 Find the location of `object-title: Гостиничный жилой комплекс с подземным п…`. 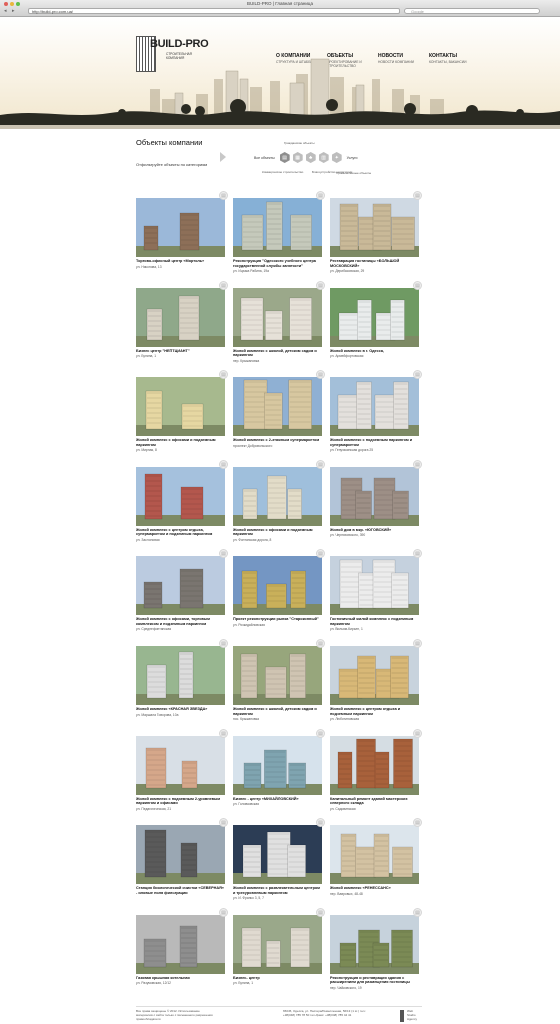

object-title: Гостиничный жилой комплекс с подземным п… is located at coordinates (374, 621).